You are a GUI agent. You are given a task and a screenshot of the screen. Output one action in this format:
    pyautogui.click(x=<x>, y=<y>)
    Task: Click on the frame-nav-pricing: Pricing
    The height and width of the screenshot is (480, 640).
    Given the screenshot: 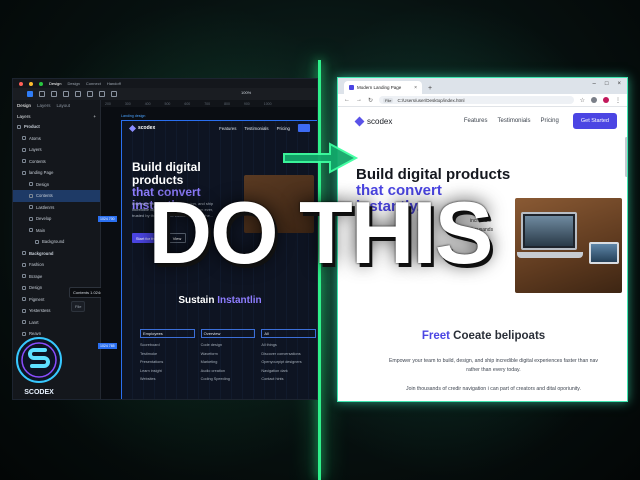 What is the action you would take?
    pyautogui.click(x=283, y=128)
    